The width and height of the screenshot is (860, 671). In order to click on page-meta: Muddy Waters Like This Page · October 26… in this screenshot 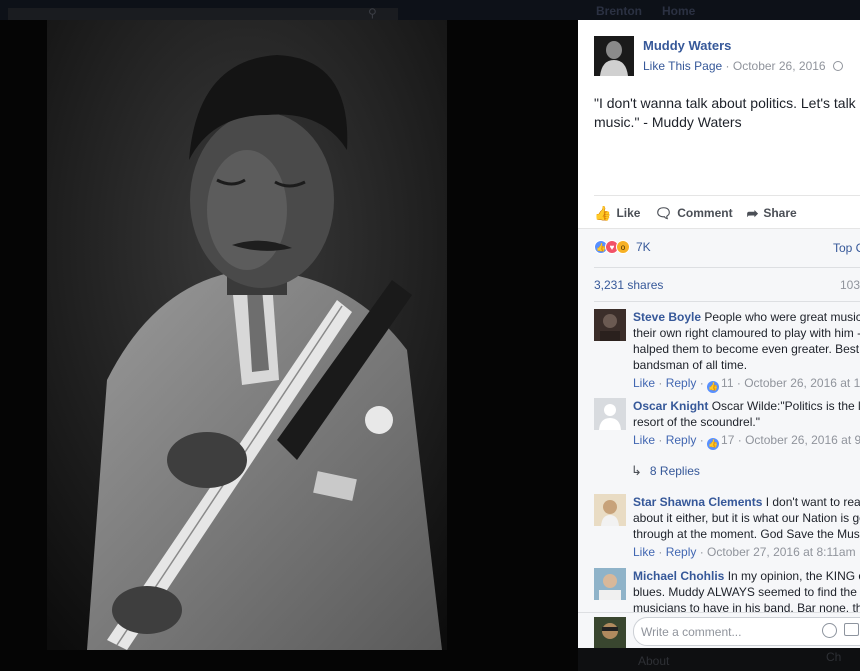, I will do `click(743, 57)`.